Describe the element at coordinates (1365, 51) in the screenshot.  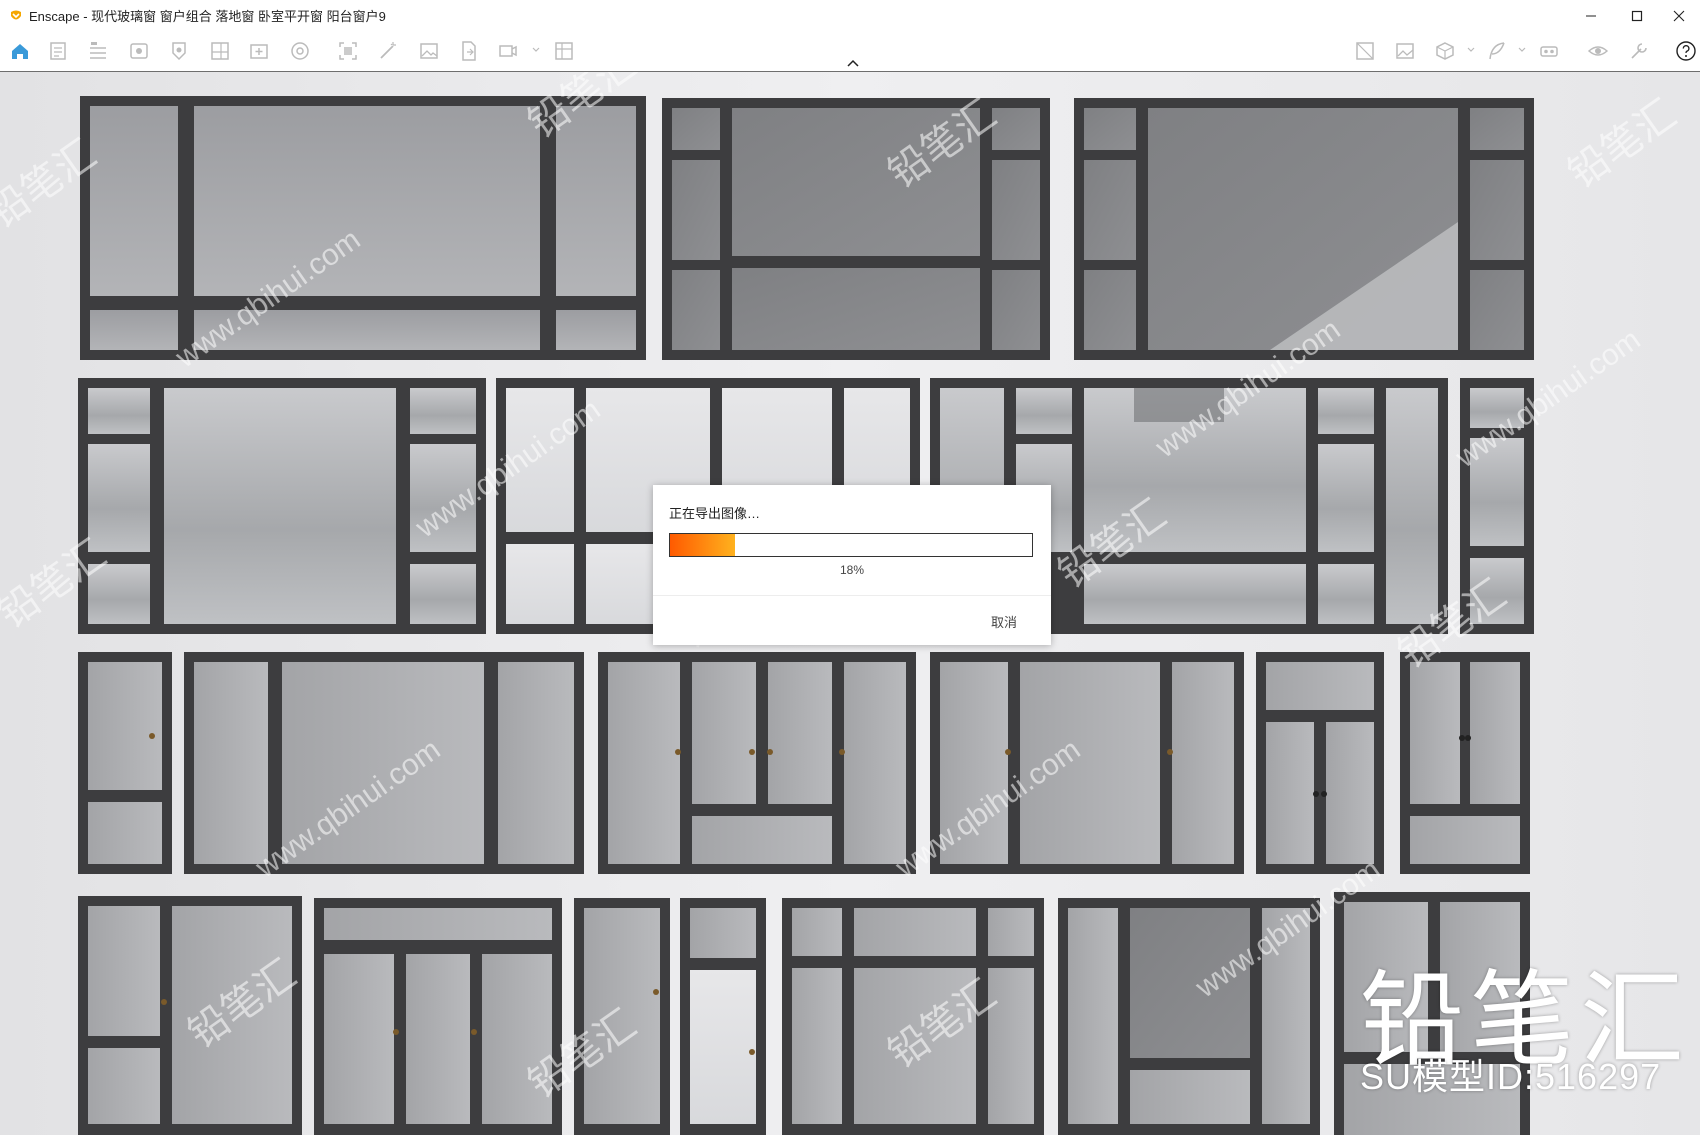
I see `asset-library-icon` at that location.